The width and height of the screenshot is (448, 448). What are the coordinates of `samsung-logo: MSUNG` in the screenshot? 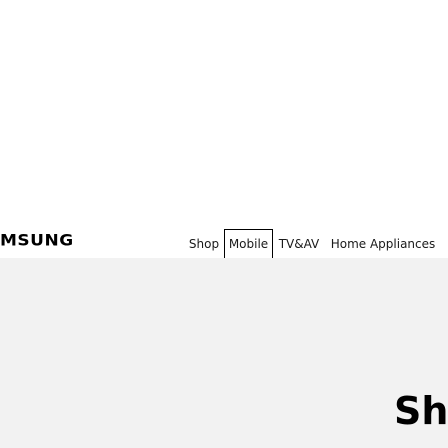 It's located at (37, 241).